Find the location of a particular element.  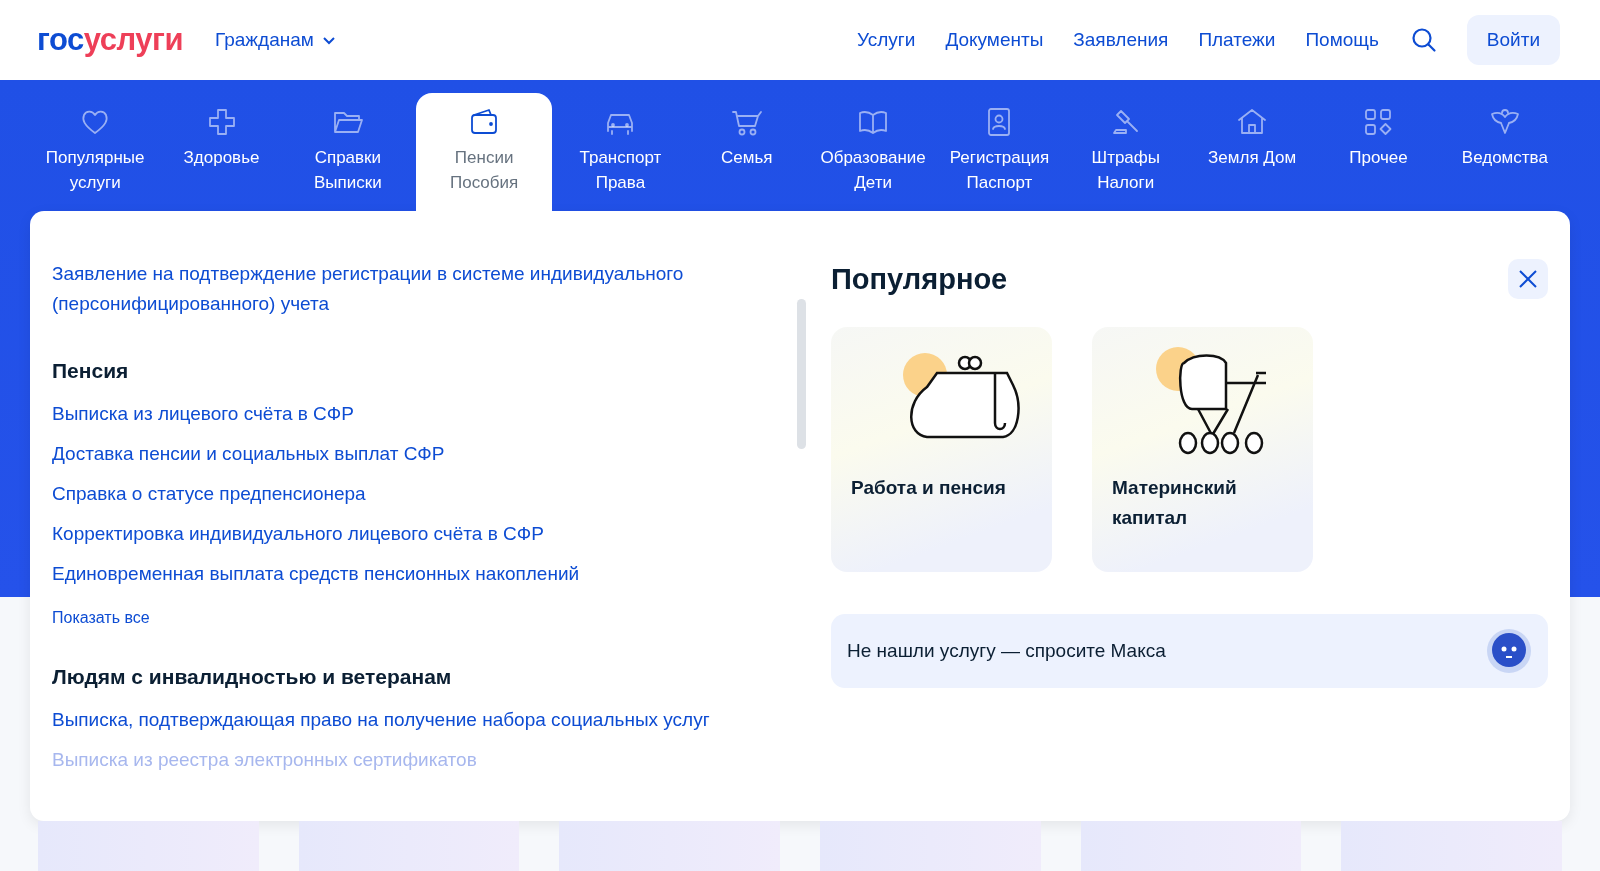

nav-link: Помощь is located at coordinates (1342, 40).